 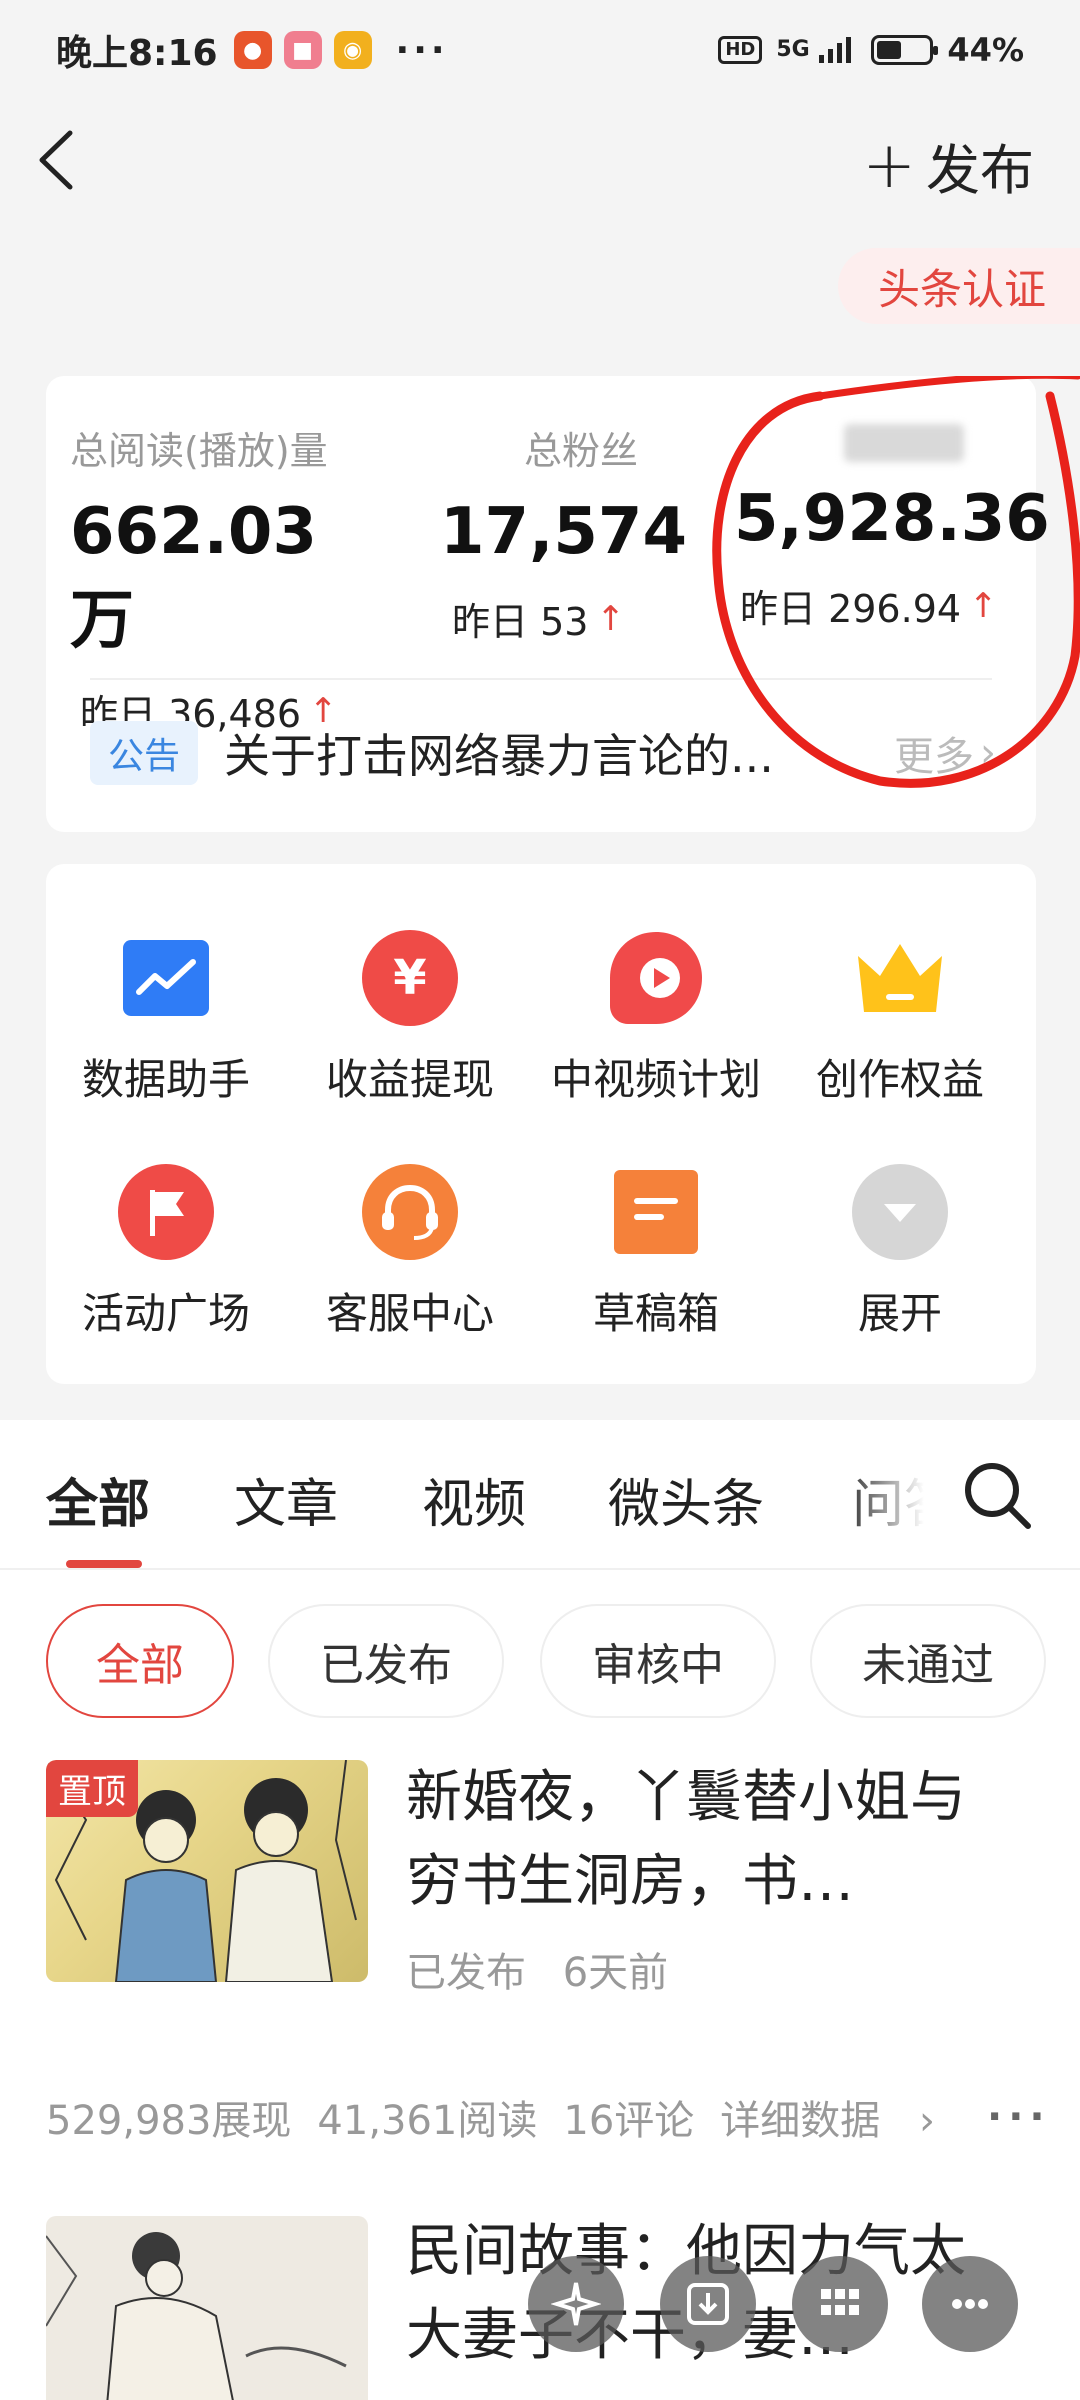 What do you see at coordinates (581, 451) in the screenshot?
I see `stat-label: 总粉丝` at bounding box center [581, 451].